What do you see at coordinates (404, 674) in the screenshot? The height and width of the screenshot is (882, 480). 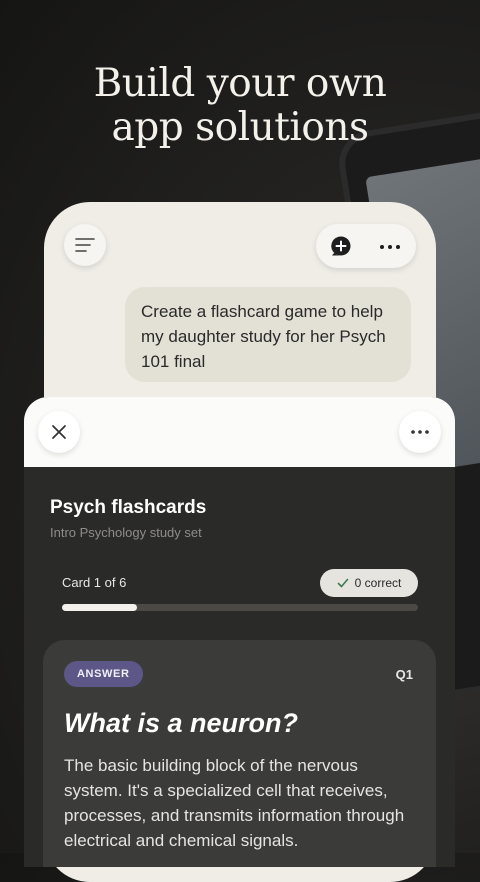 I see `question-number: Q1` at bounding box center [404, 674].